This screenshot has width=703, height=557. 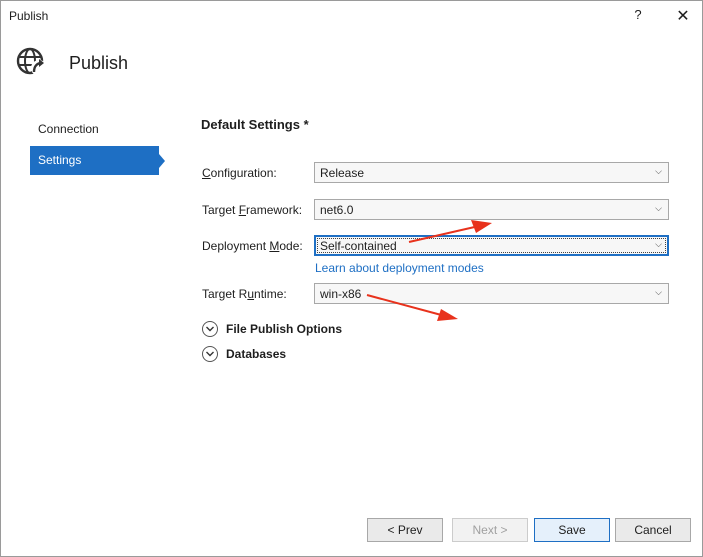 What do you see at coordinates (97, 160) in the screenshot?
I see `sidebar-item-settings: Settings` at bounding box center [97, 160].